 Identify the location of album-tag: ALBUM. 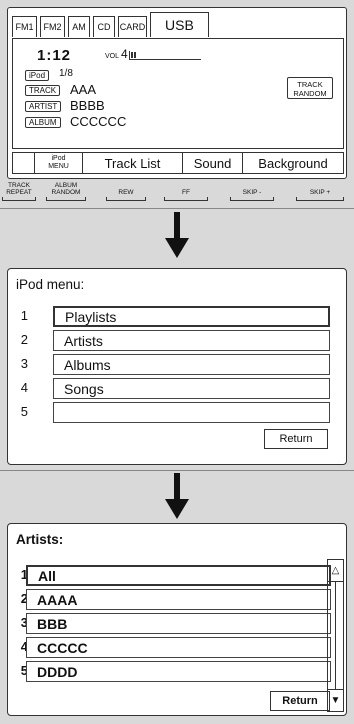
(43, 122).